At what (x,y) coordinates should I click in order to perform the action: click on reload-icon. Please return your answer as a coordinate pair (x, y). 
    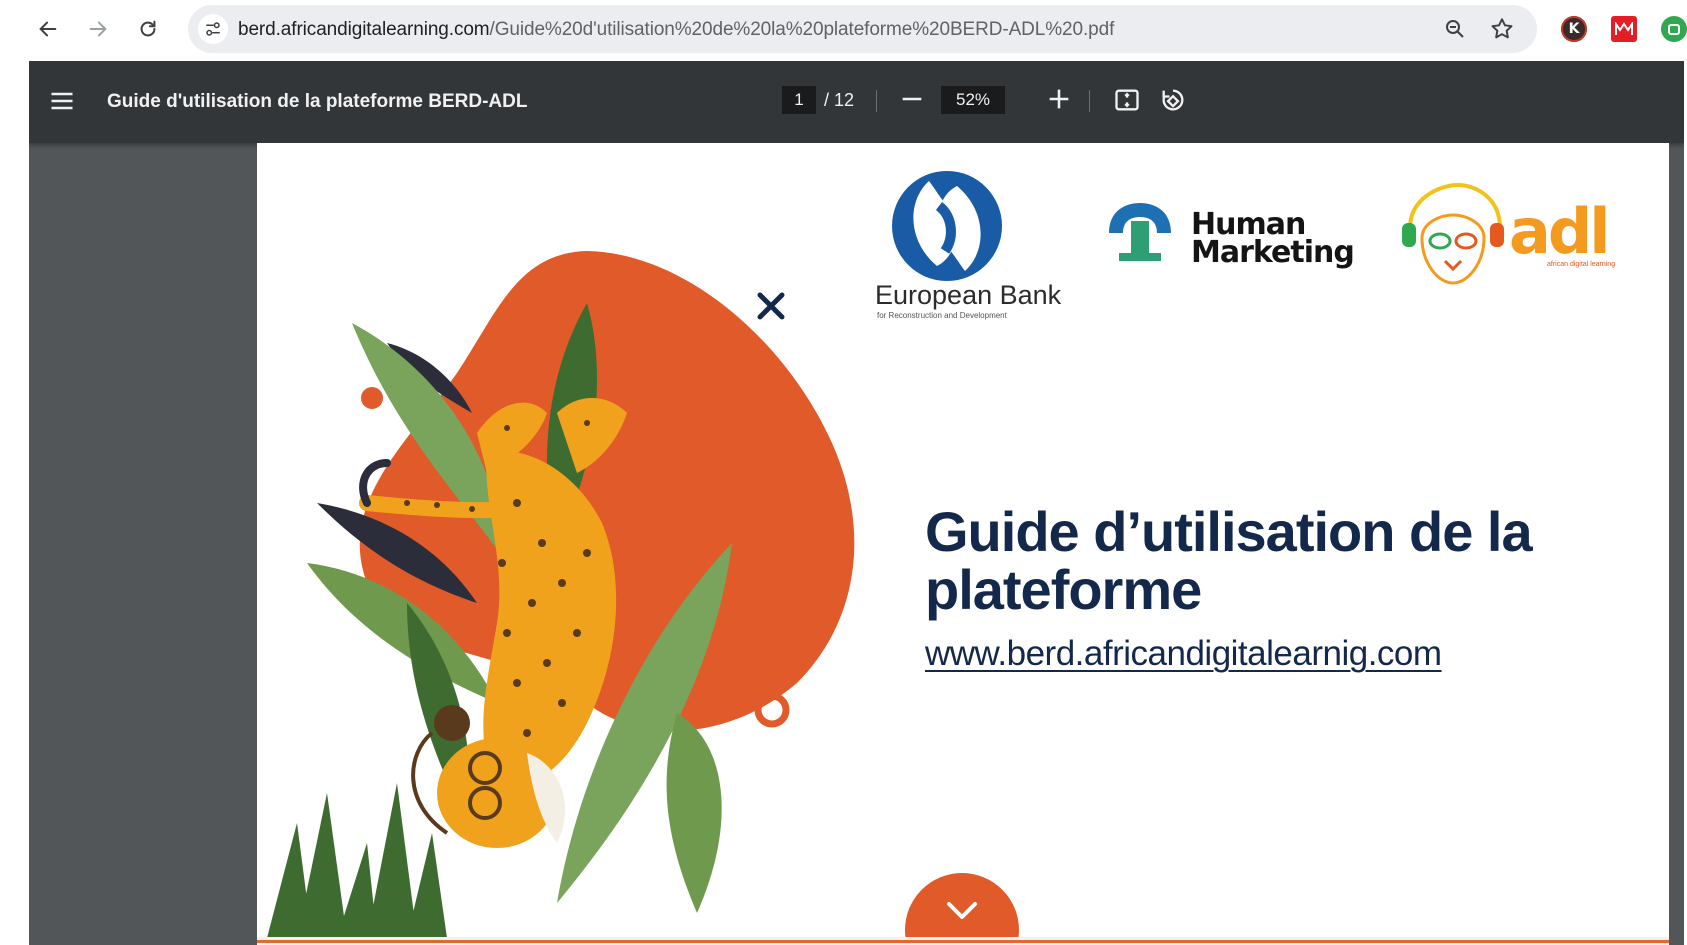
    Looking at the image, I should click on (148, 29).